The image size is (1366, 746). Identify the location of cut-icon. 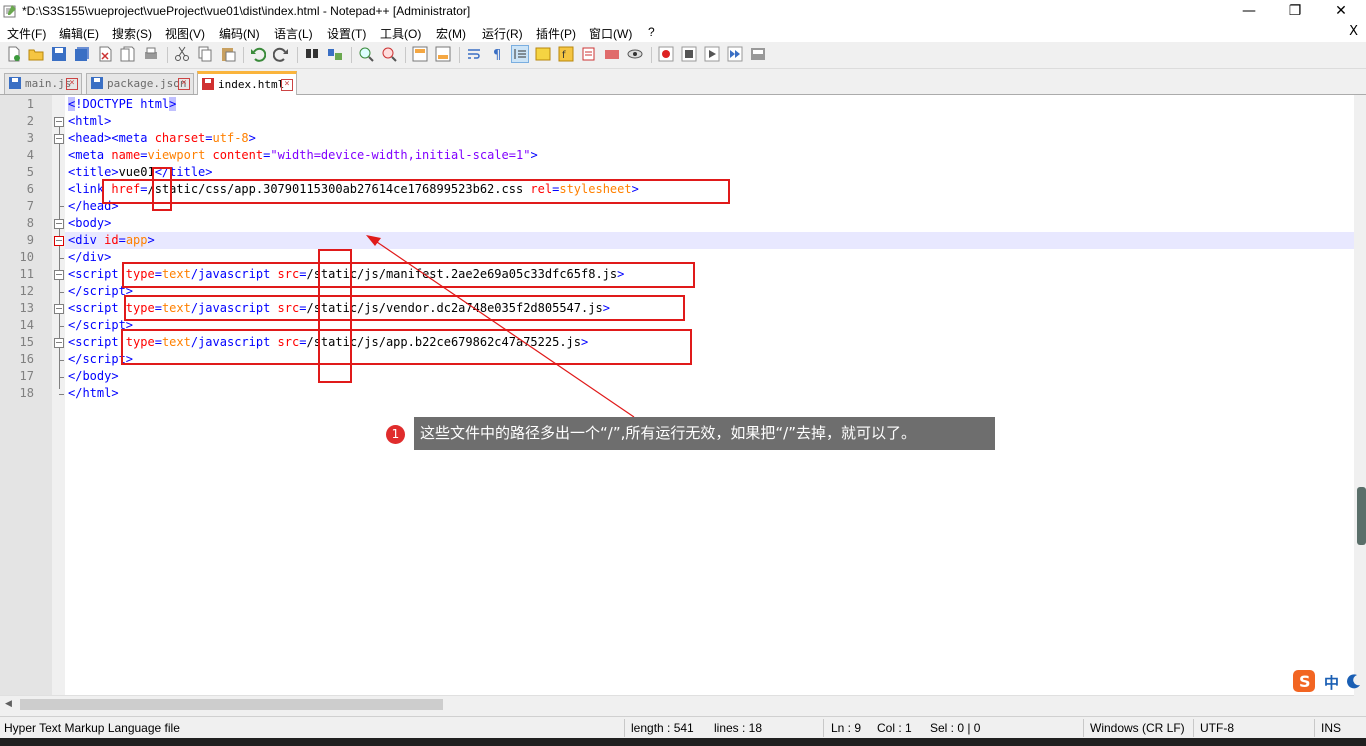
(182, 54).